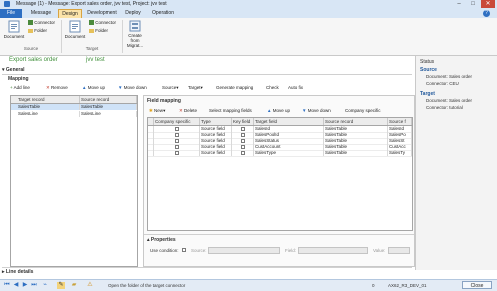 This screenshot has height=291, width=497. I want to click on tab-design: Design, so click(70, 13).